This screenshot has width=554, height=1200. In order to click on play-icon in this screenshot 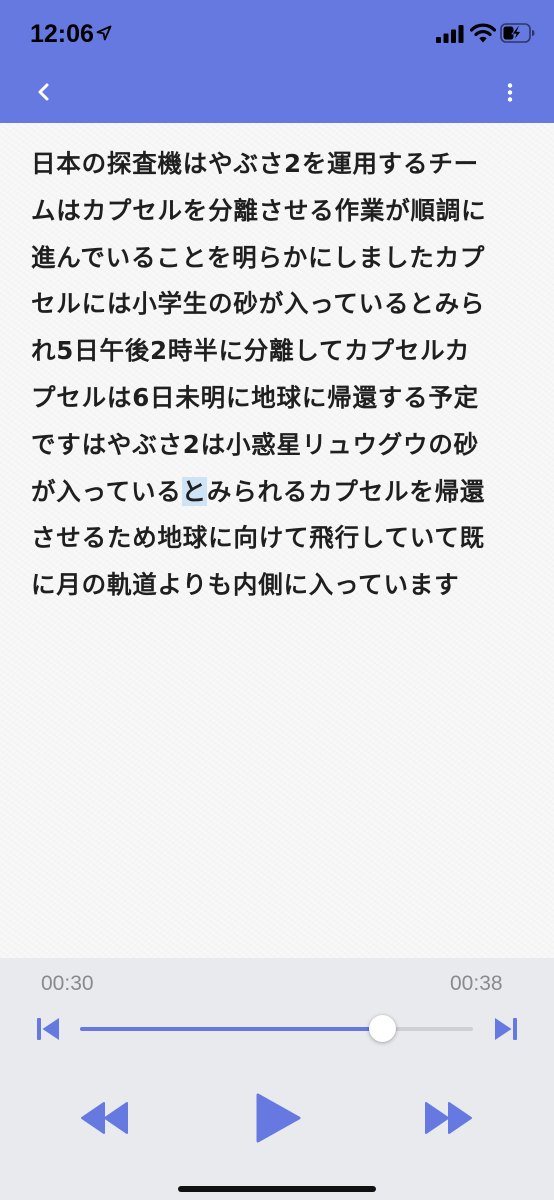, I will do `click(278, 1118)`.